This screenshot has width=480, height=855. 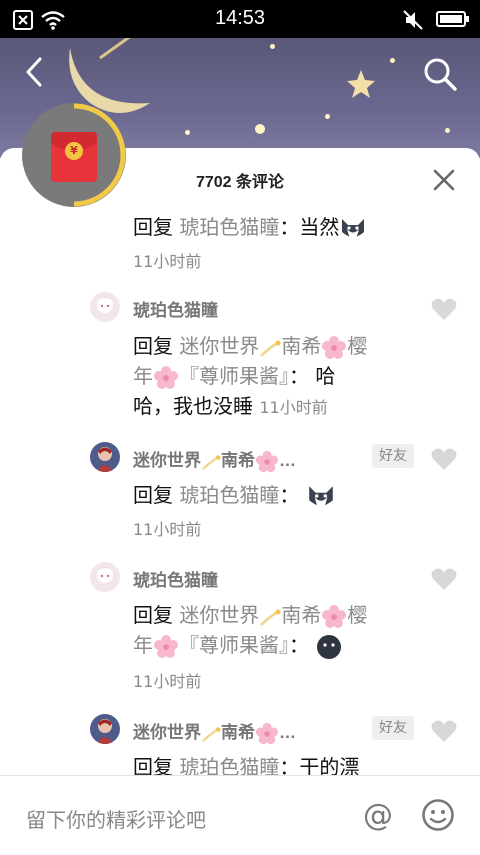 I want to click on red-packet-widget: ¥, so click(x=74, y=155).